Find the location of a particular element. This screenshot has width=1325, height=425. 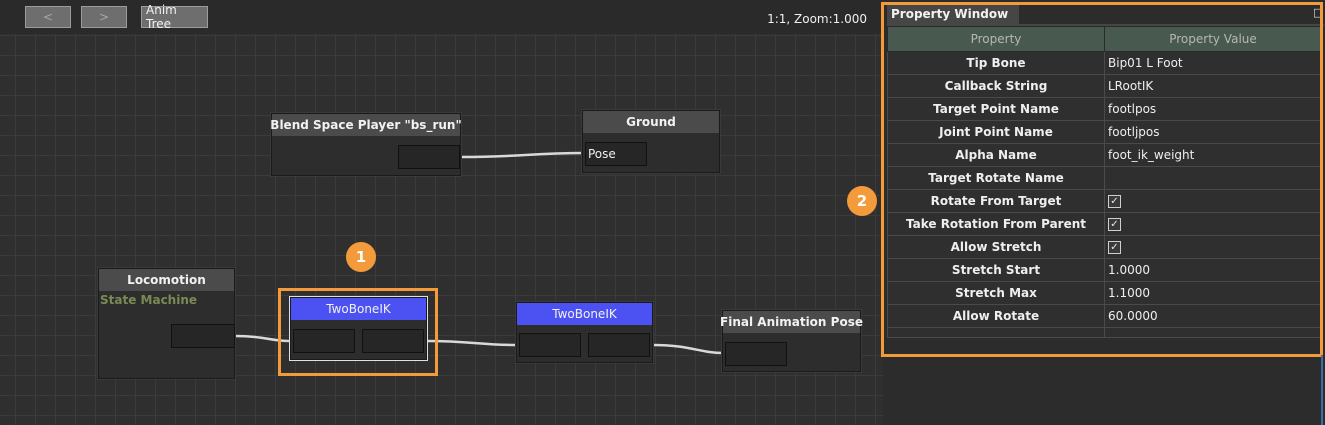

node-title: TwoBoneIK is located at coordinates (584, 314).